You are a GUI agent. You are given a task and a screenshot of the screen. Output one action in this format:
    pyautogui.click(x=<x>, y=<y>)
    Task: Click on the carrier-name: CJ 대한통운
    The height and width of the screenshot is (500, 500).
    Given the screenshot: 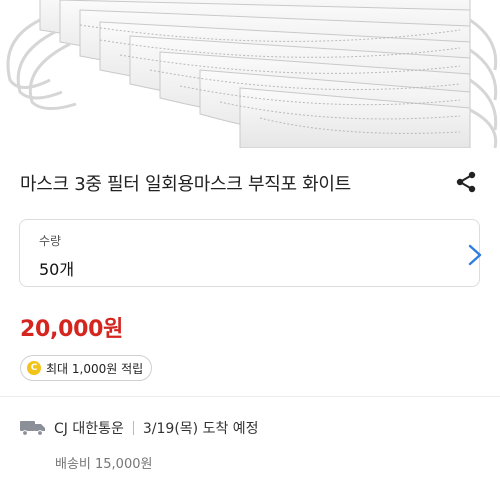 What is the action you would take?
    pyautogui.click(x=89, y=429)
    